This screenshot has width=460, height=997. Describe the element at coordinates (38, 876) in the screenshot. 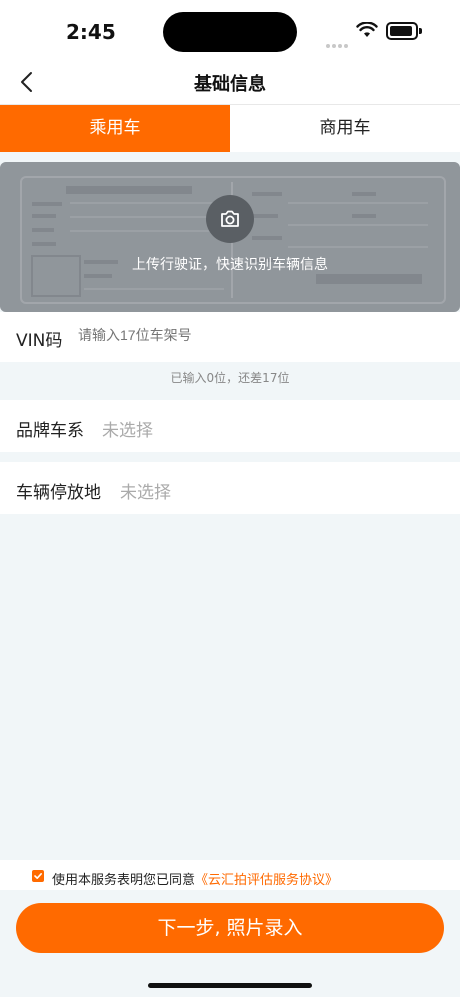

I see `agreement-checkbox` at that location.